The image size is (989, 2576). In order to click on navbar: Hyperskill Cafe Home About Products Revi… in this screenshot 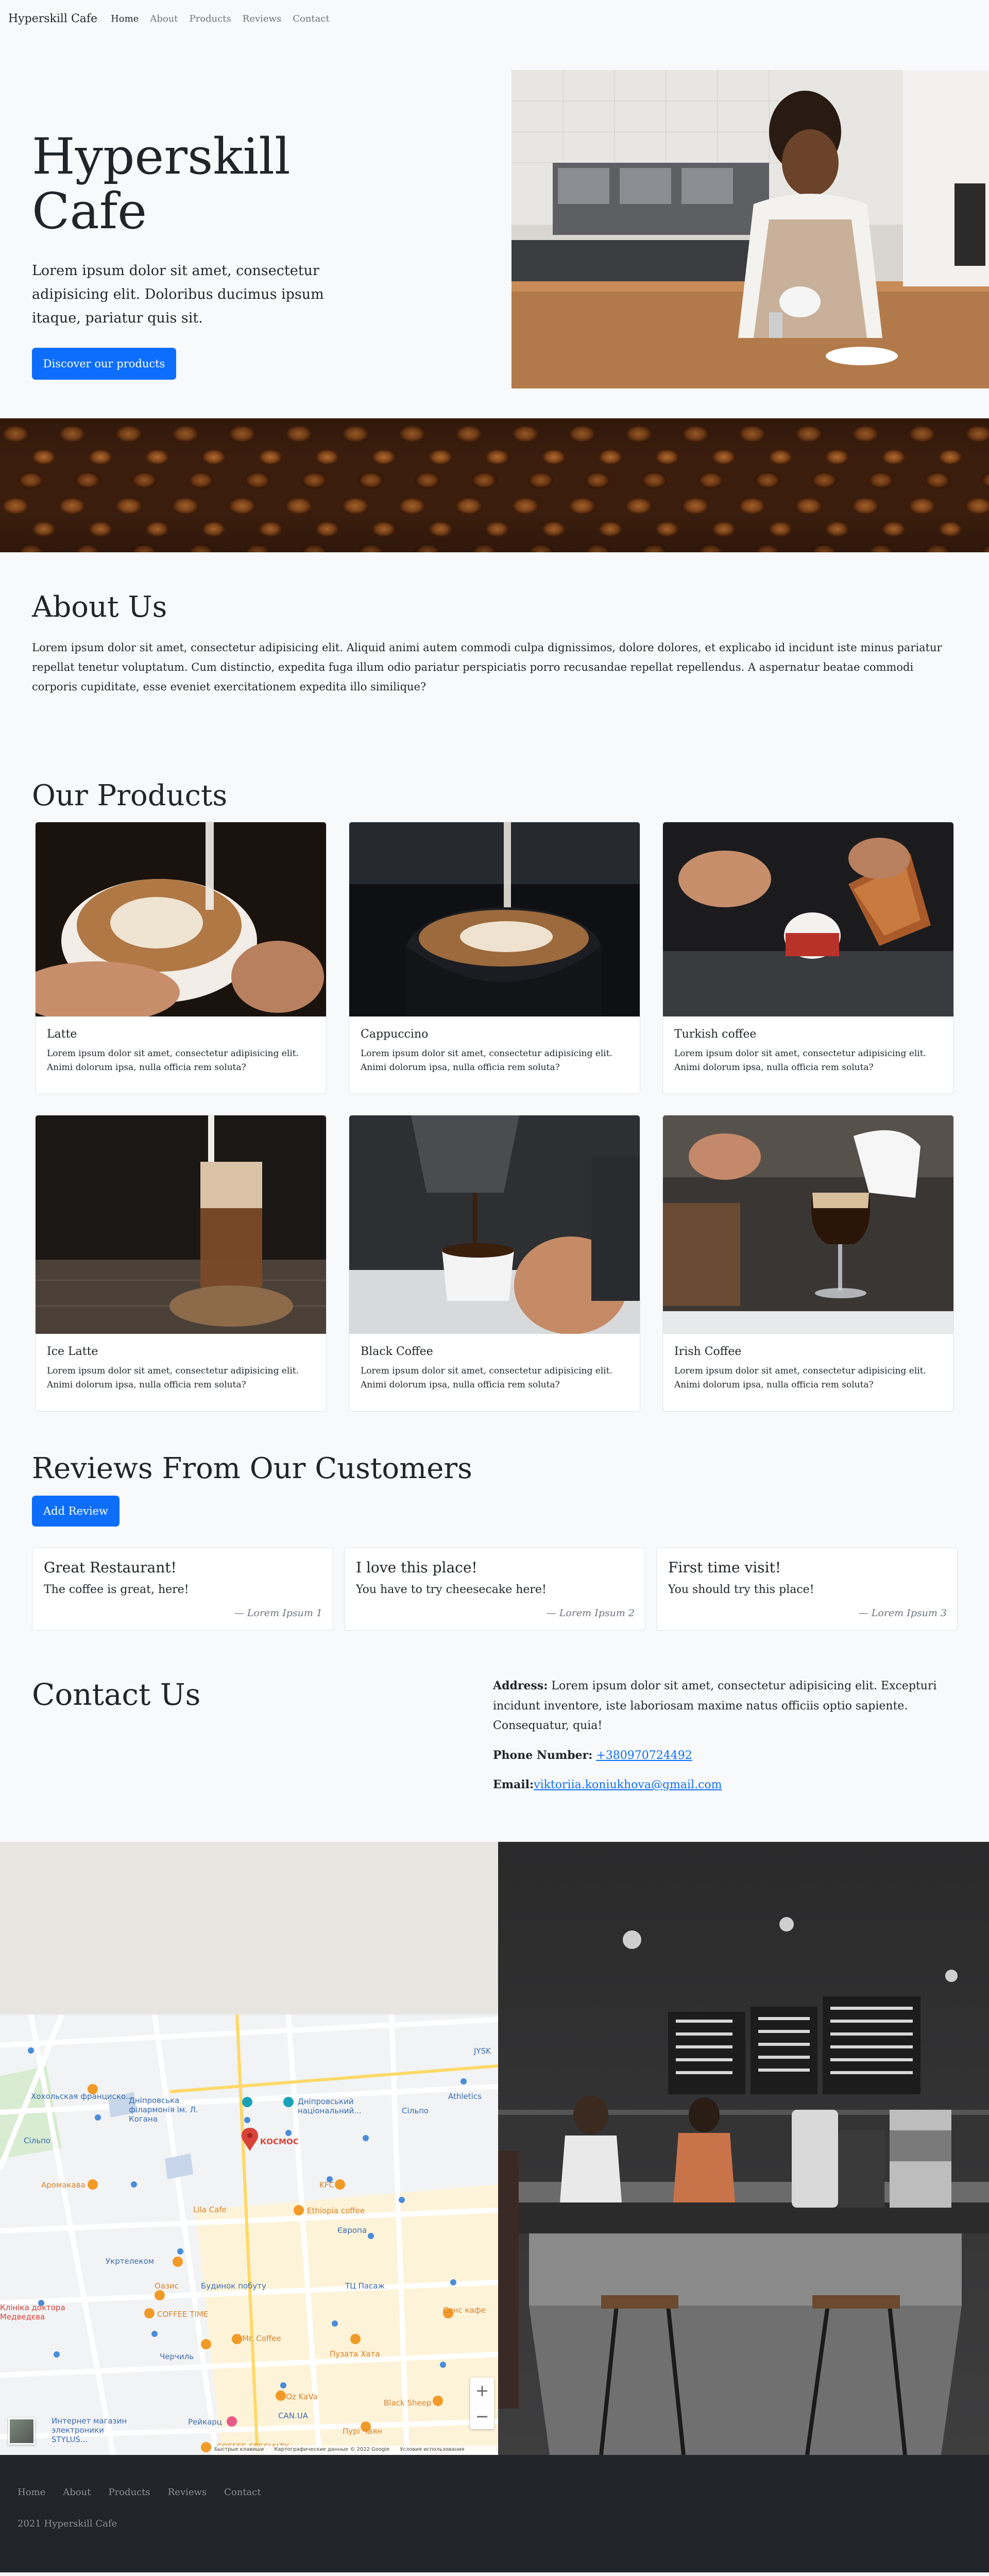, I will do `click(494, 18)`.